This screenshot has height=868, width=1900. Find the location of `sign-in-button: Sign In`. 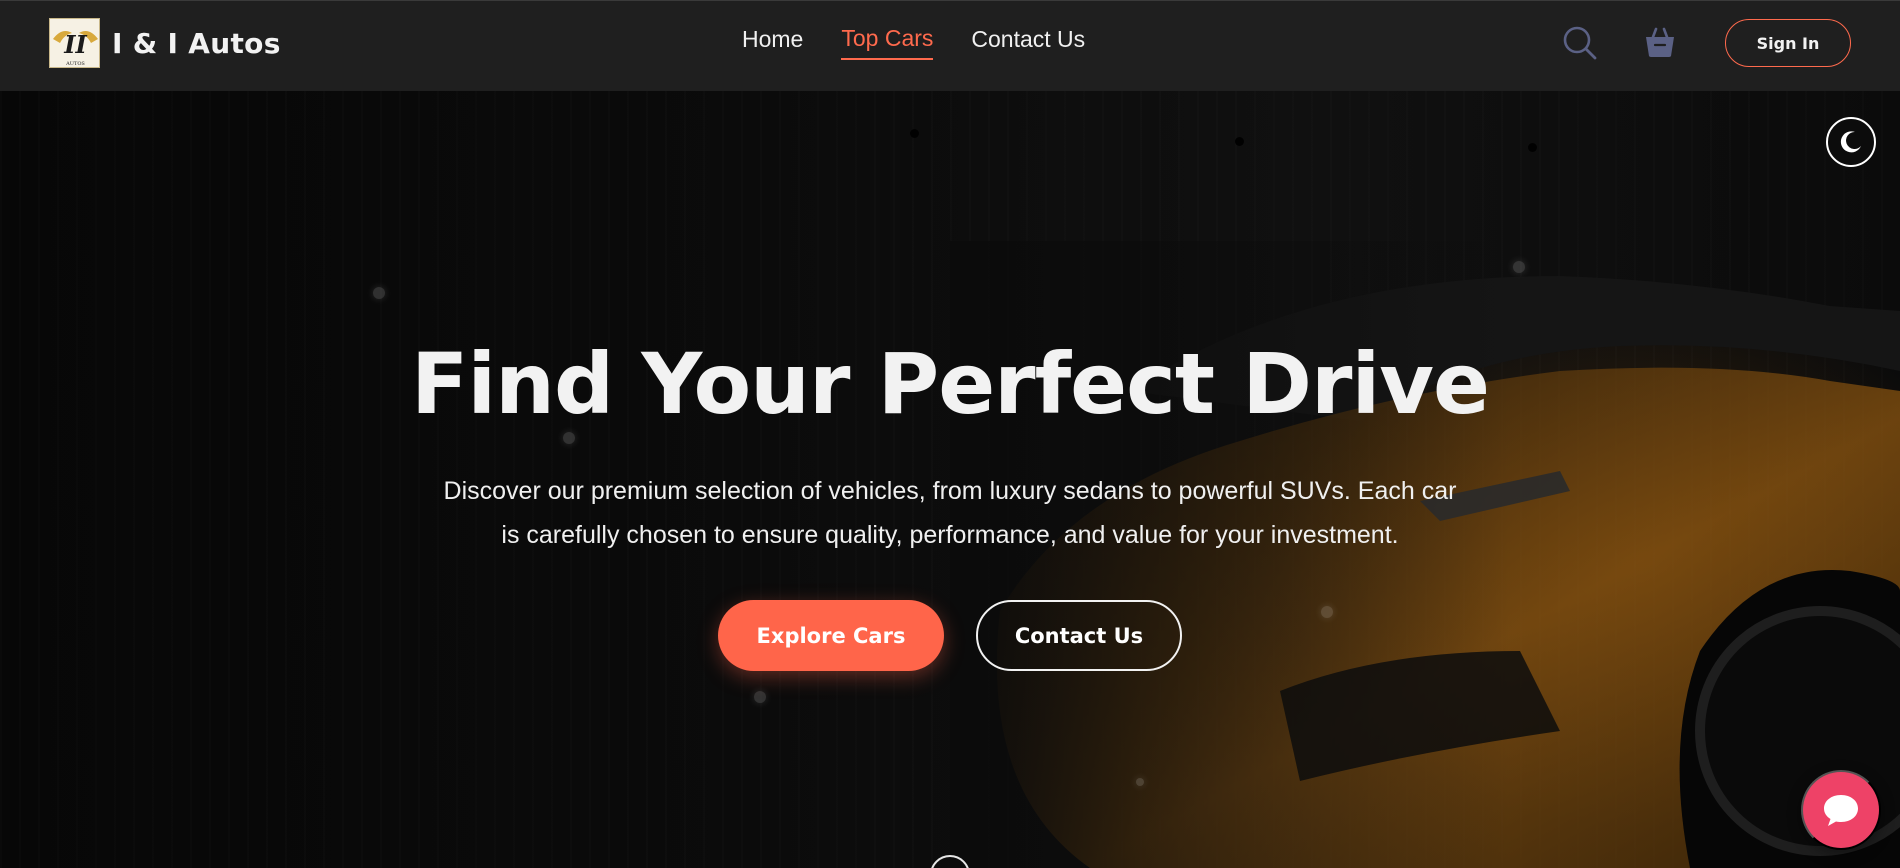

sign-in-button: Sign In is located at coordinates (1788, 43).